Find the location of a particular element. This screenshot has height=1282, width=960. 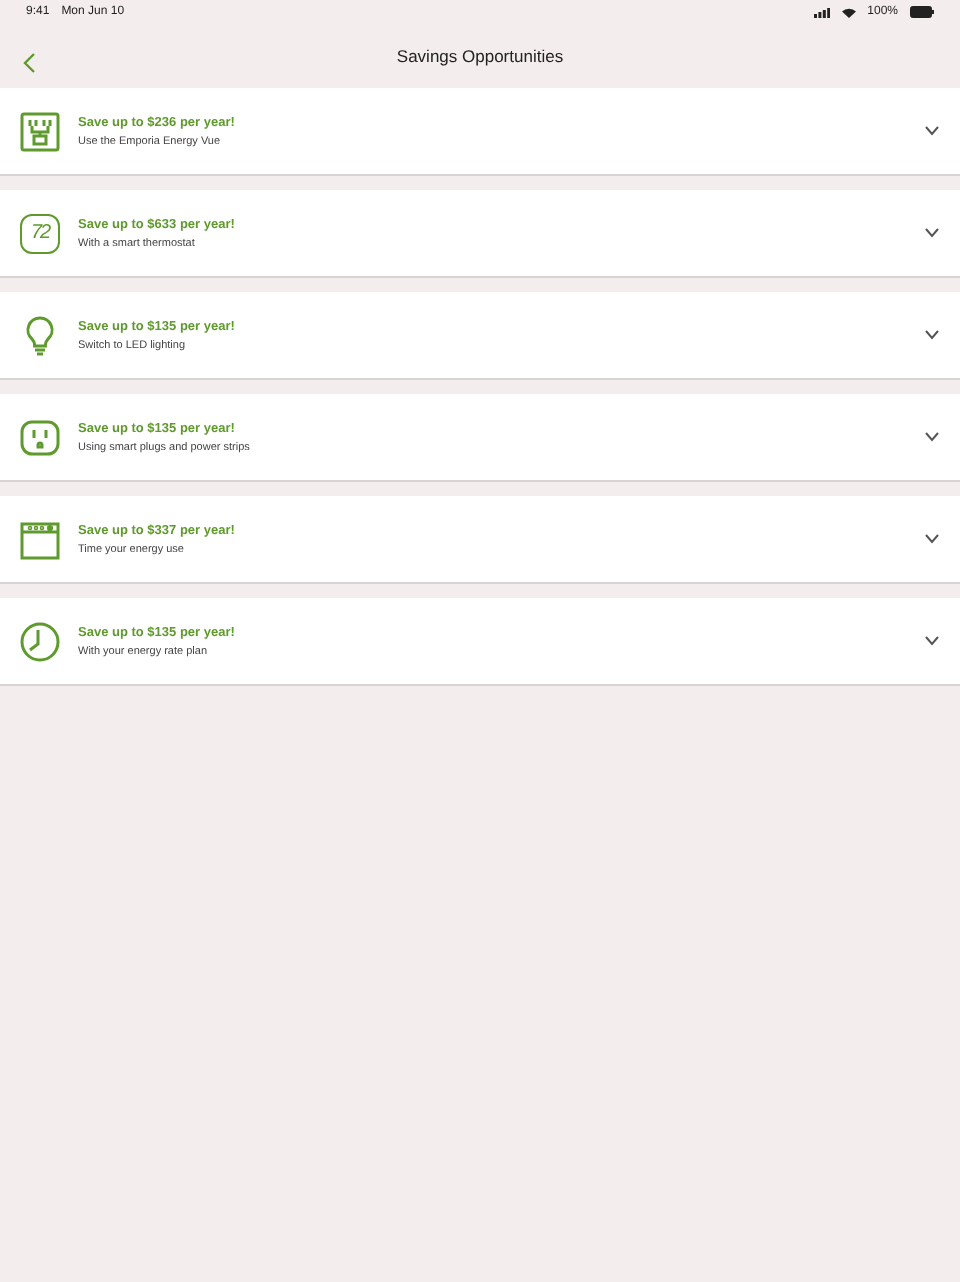

page-title: Savings Opportunities is located at coordinates (480, 56).